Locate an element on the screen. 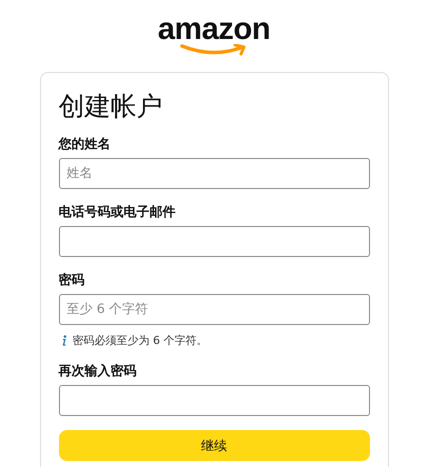 This screenshot has height=469, width=428. input-field: 至少 6 个字符 is located at coordinates (214, 309).